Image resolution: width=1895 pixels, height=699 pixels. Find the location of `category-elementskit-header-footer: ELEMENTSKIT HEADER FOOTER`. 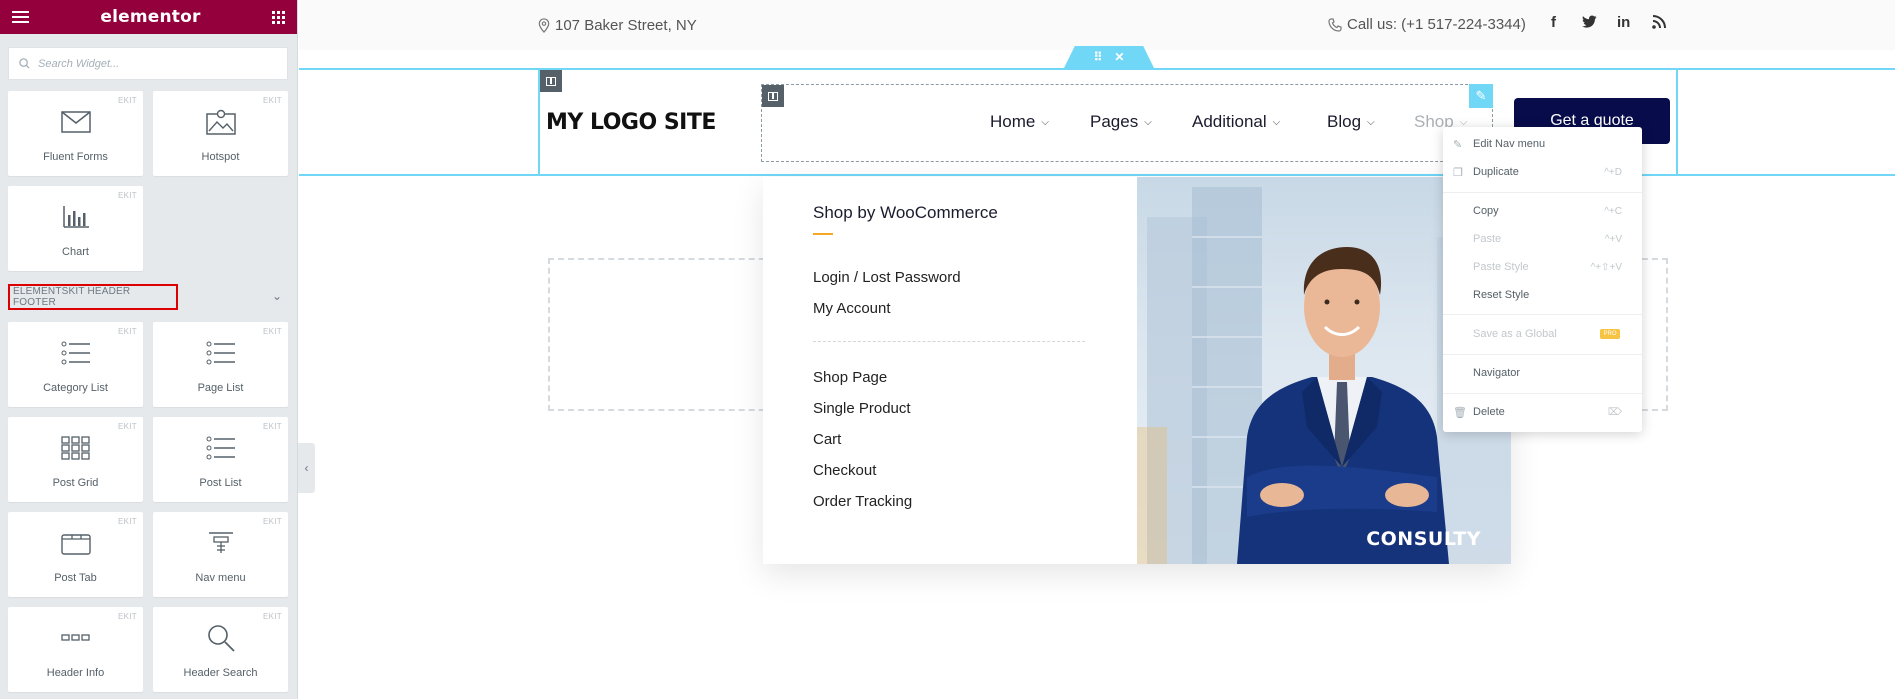

category-elementskit-header-footer: ELEMENTSKIT HEADER FOOTER is located at coordinates (93, 297).